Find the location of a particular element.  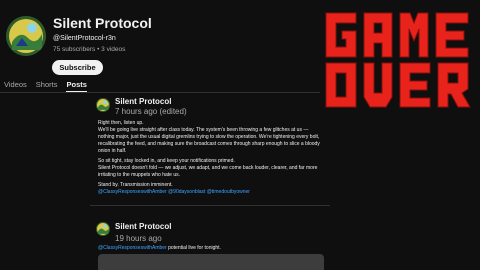

subscribe-button: Subscribe is located at coordinates (77, 67).